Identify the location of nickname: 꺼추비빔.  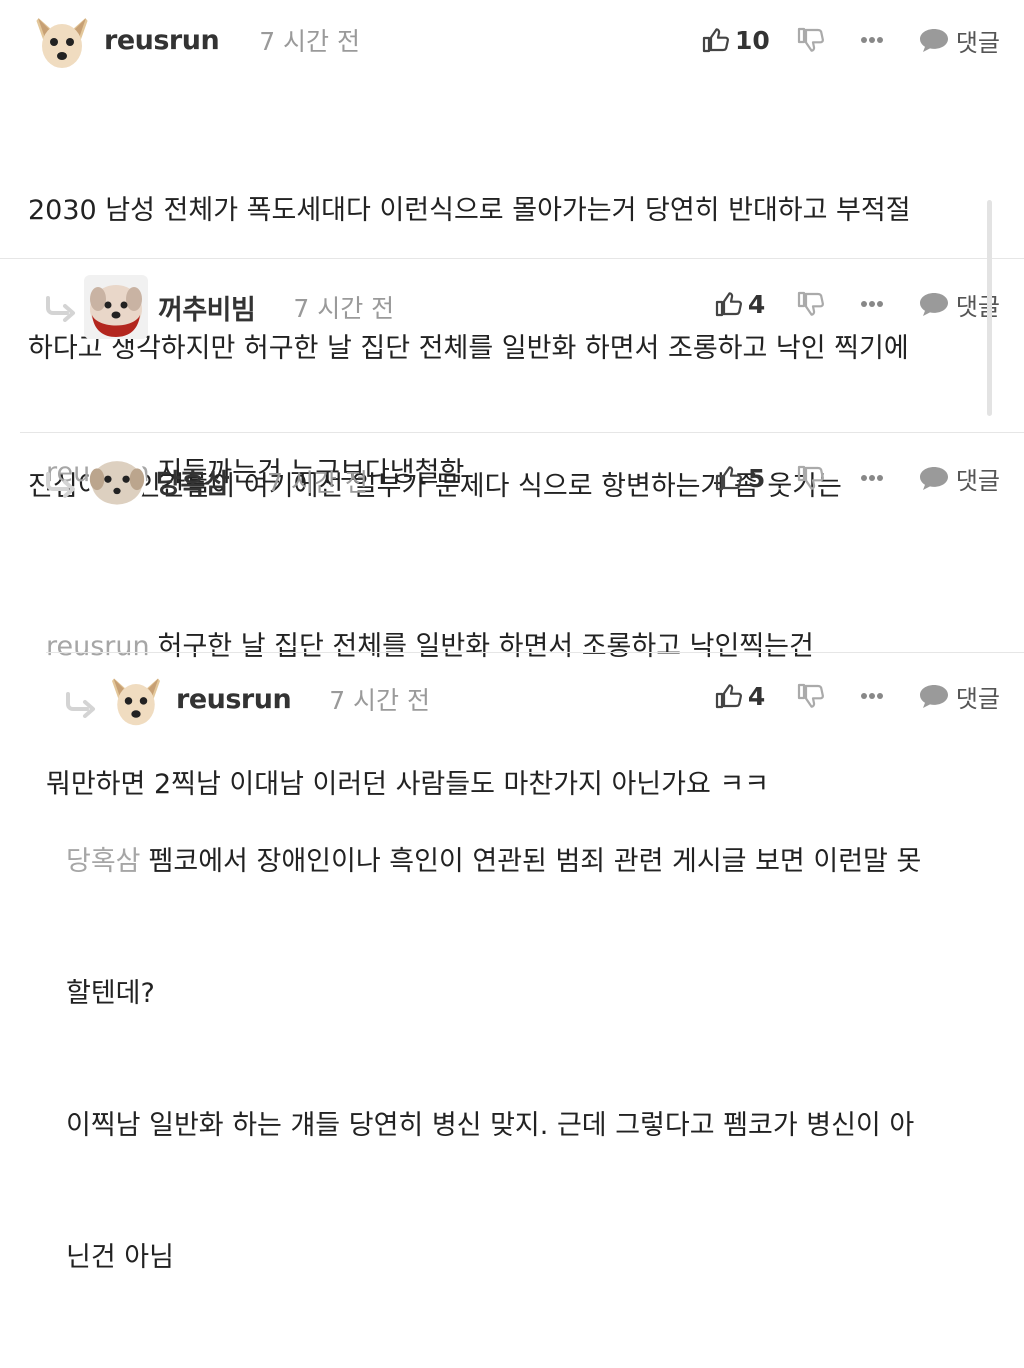
(207, 307).